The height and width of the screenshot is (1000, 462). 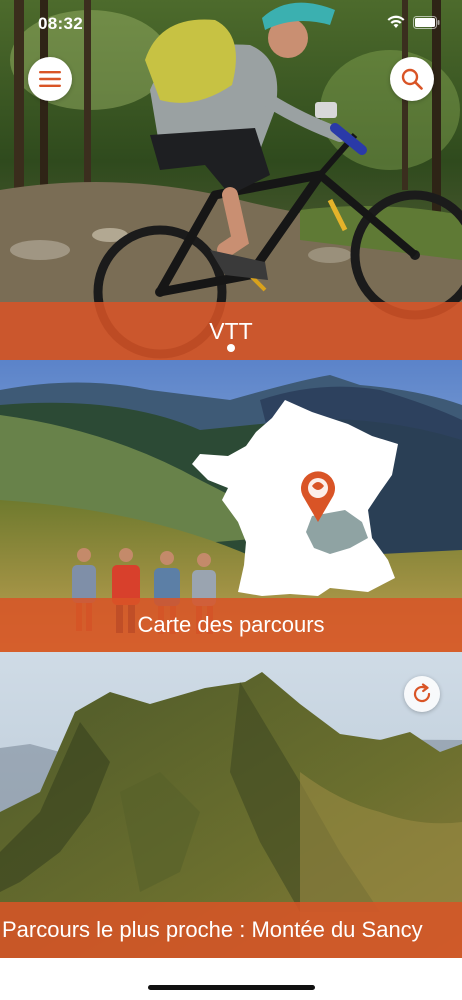 What do you see at coordinates (231, 979) in the screenshot?
I see `bottom-safe-area` at bounding box center [231, 979].